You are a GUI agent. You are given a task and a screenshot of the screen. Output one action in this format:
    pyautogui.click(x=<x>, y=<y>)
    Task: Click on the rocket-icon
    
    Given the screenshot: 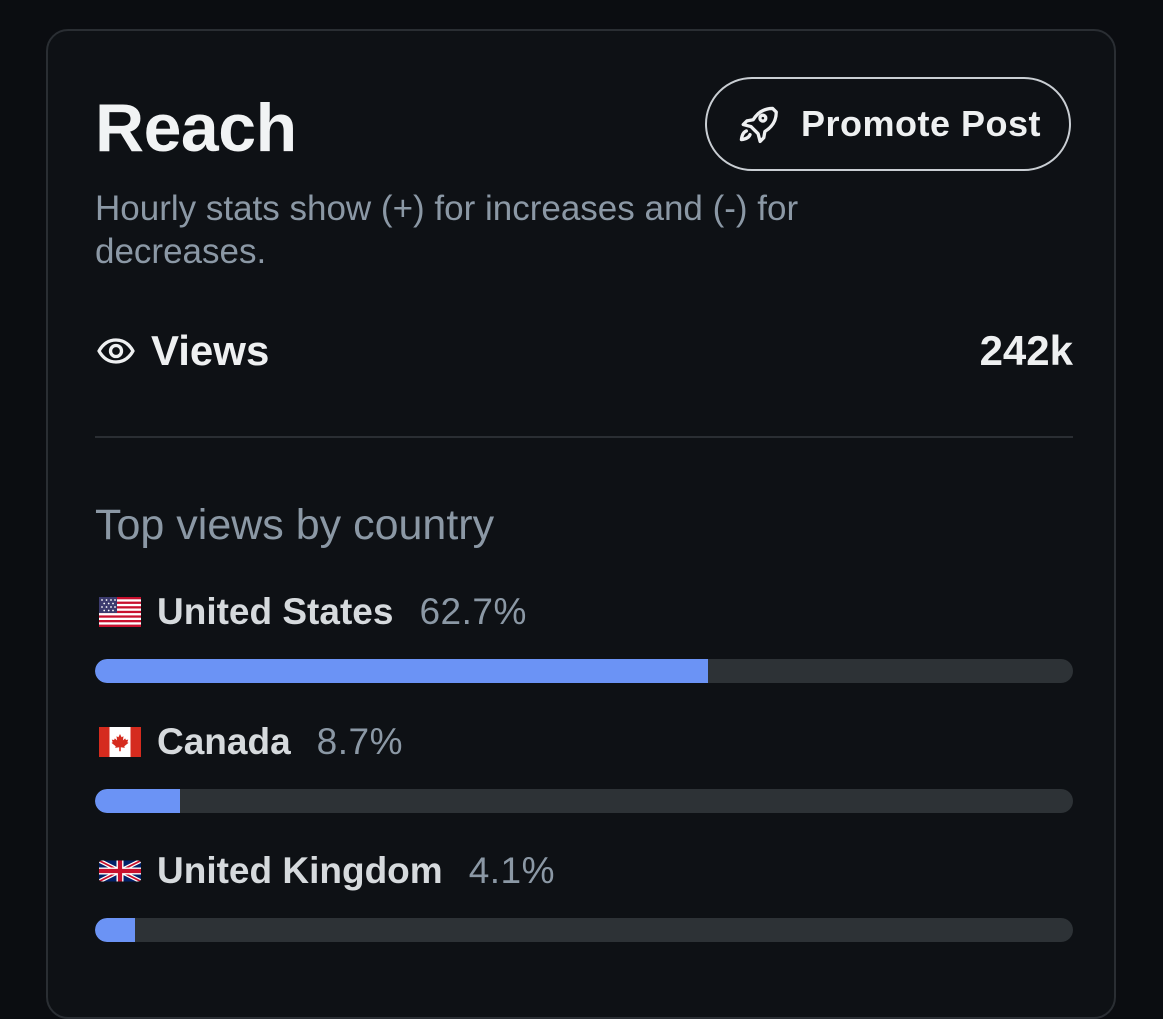 What is the action you would take?
    pyautogui.click(x=757, y=124)
    